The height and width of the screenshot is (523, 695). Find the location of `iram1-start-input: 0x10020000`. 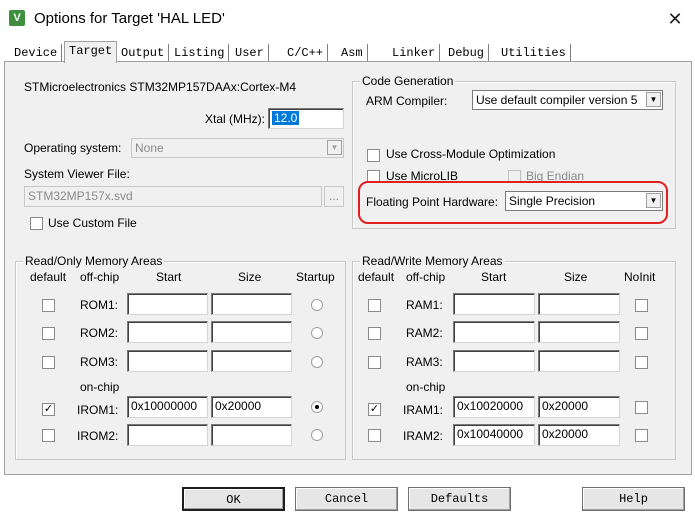

iram1-start-input: 0x10020000 is located at coordinates (494, 407).